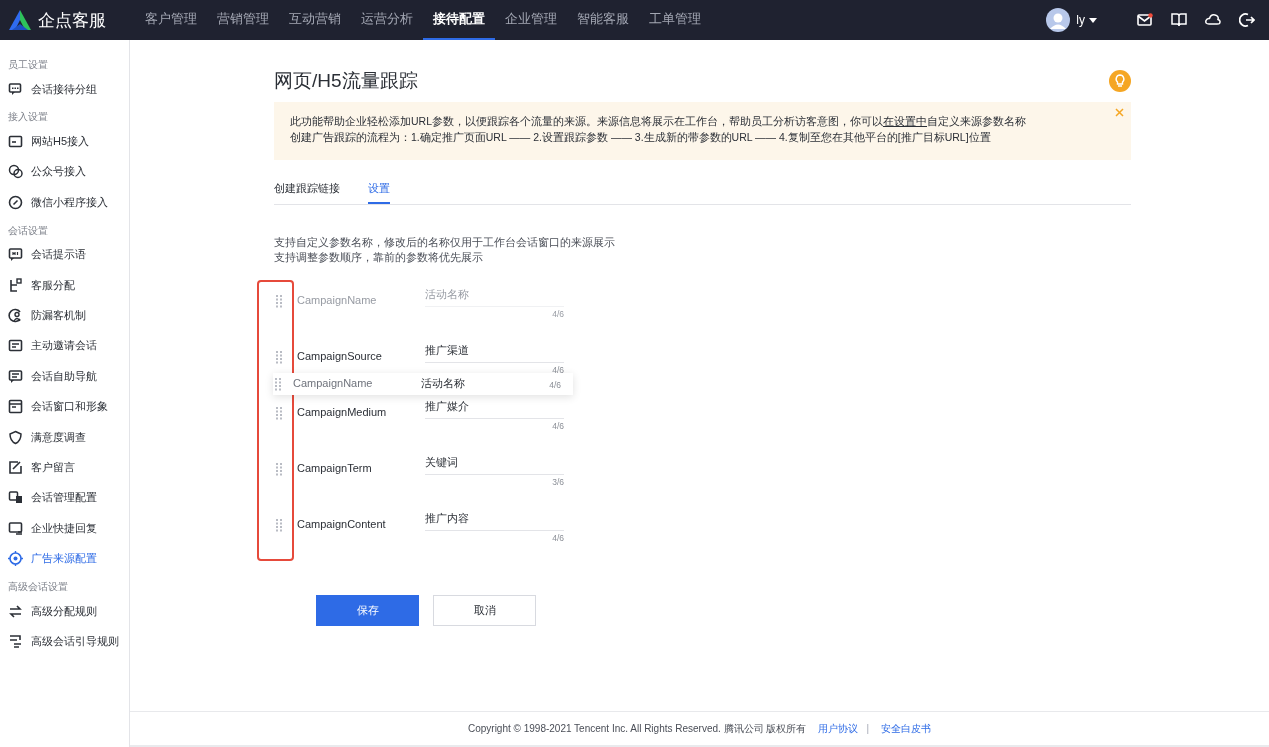 The width and height of the screenshot is (1269, 747). Describe the element at coordinates (342, 524) in the screenshot. I see `param-name: CampaignContent` at that location.